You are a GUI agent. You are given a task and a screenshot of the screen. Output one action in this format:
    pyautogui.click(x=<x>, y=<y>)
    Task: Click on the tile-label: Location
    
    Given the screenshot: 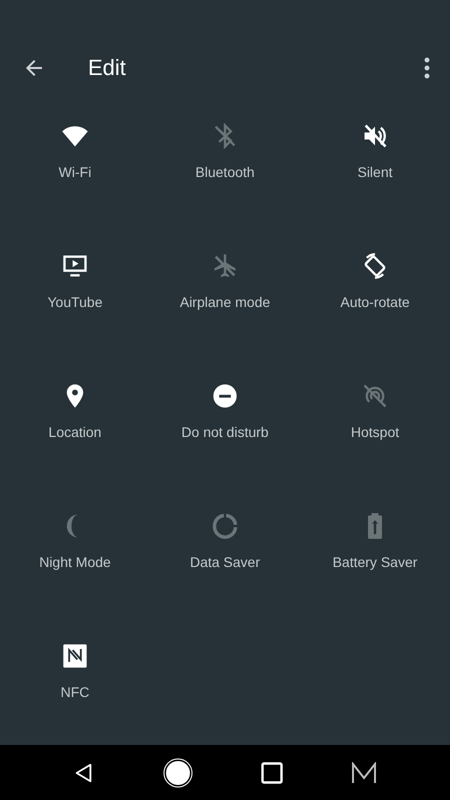 What is the action you would take?
    pyautogui.click(x=75, y=432)
    